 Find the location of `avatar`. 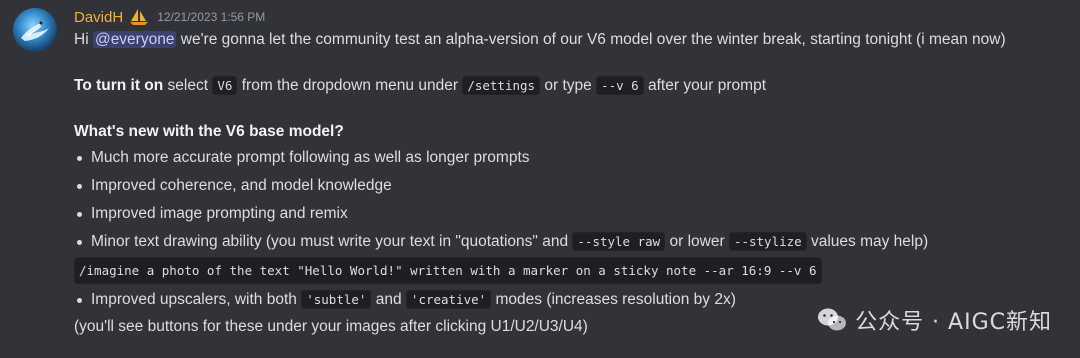

avatar is located at coordinates (35, 30).